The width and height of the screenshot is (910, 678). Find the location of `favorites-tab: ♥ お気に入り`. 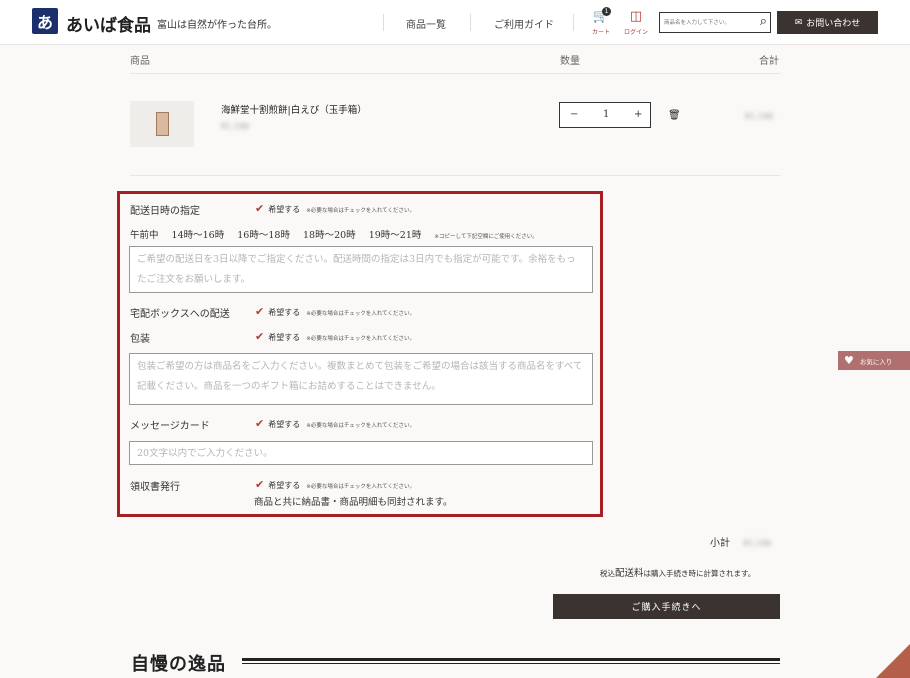

favorites-tab: ♥ お気に入り is located at coordinates (874, 360).